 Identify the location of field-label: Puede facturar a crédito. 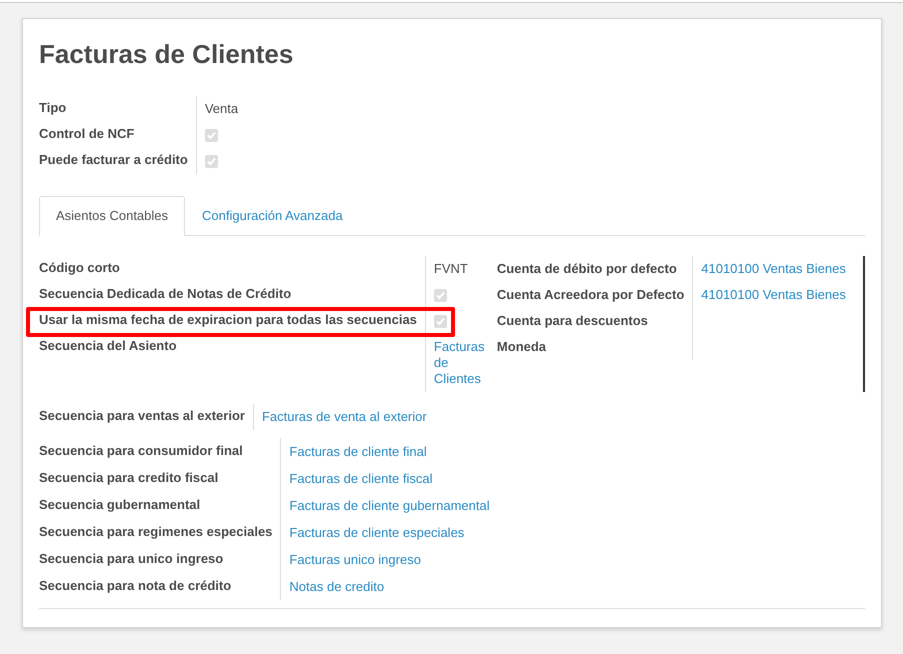
(113, 159).